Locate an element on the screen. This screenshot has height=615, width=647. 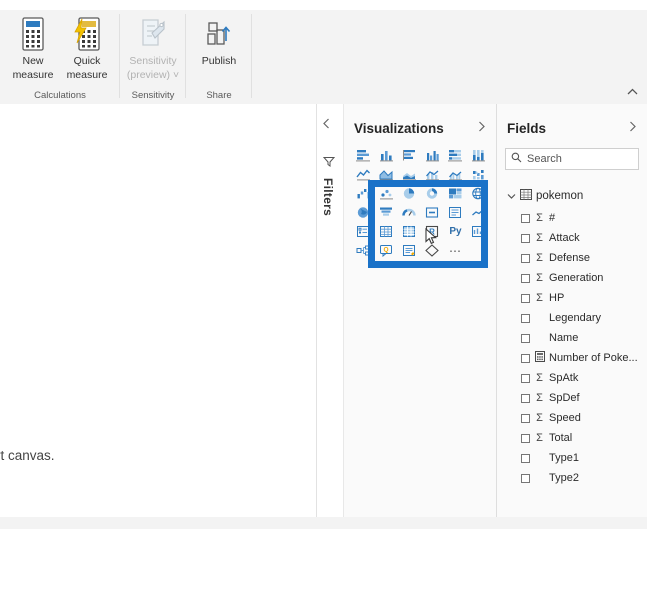
canvas-hint-text: rt canvas. is located at coordinates (27, 455).